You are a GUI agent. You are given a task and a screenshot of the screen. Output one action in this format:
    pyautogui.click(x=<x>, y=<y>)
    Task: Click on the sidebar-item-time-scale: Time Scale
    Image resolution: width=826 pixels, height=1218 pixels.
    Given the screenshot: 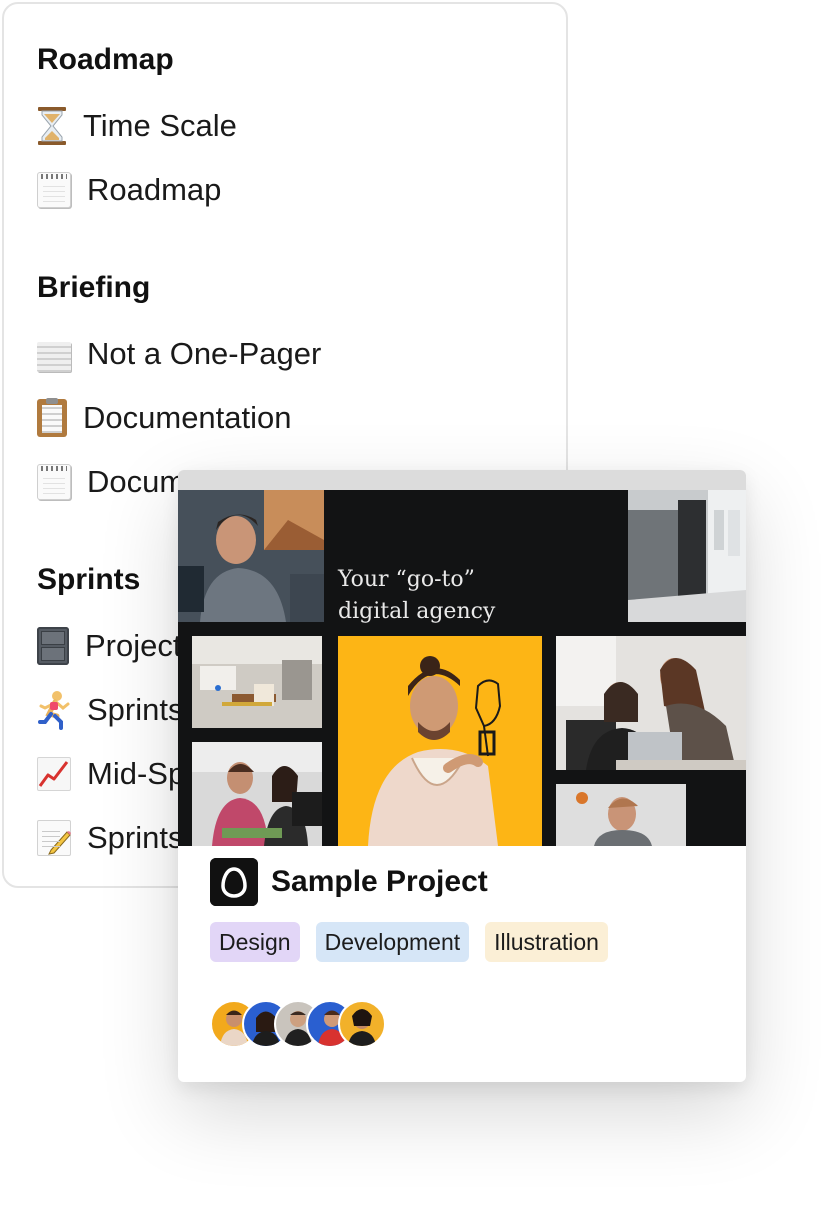 What is the action you would take?
    pyautogui.click(x=137, y=126)
    